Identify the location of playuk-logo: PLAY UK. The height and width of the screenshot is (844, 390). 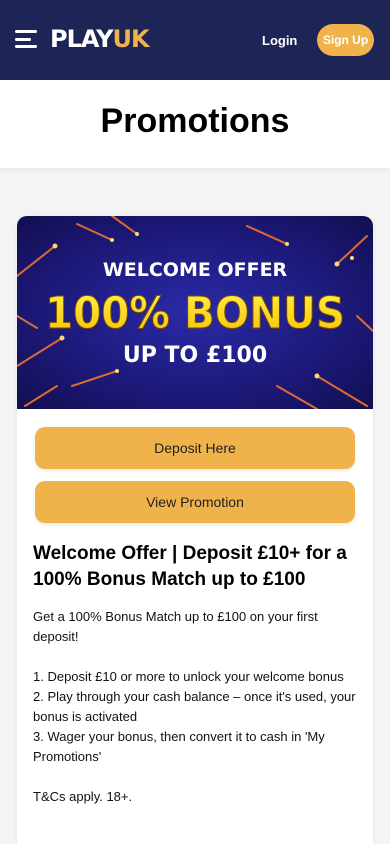
(100, 39).